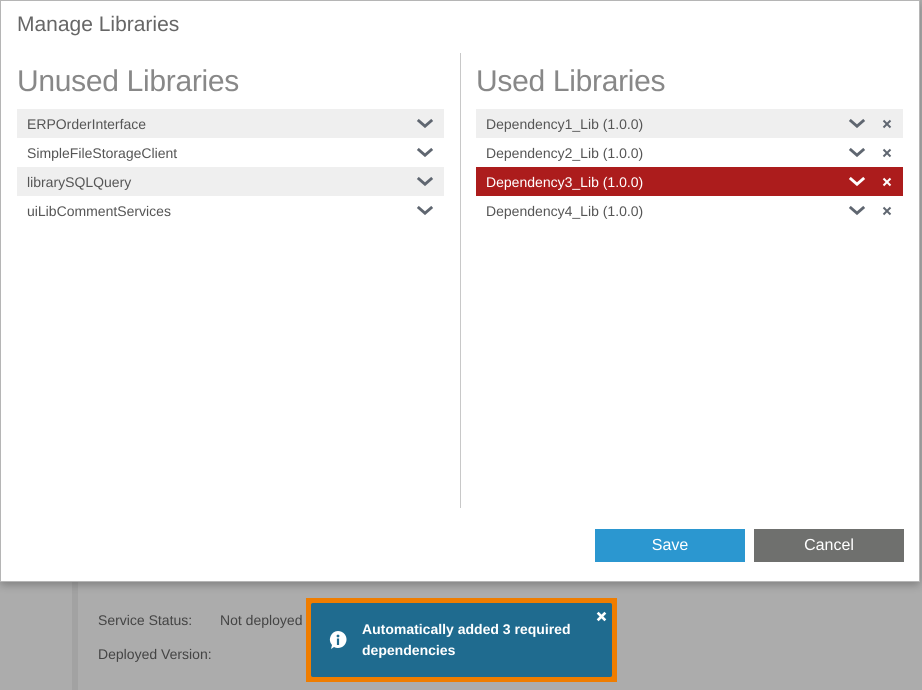  I want to click on library-row: uiLibCommentServices, so click(230, 210).